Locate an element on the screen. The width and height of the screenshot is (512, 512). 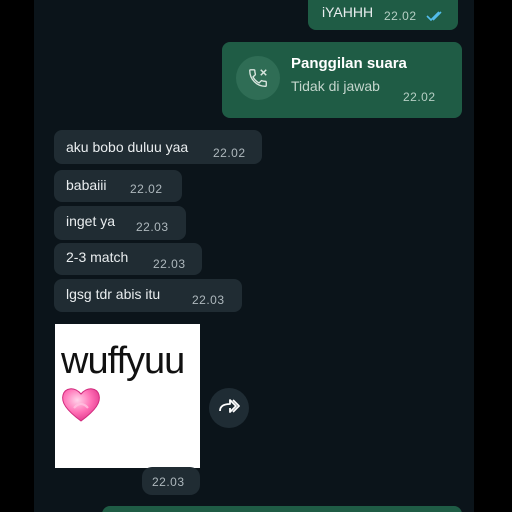
incoming-message: lgsg tdr abis itu 22.03 is located at coordinates (148, 295).